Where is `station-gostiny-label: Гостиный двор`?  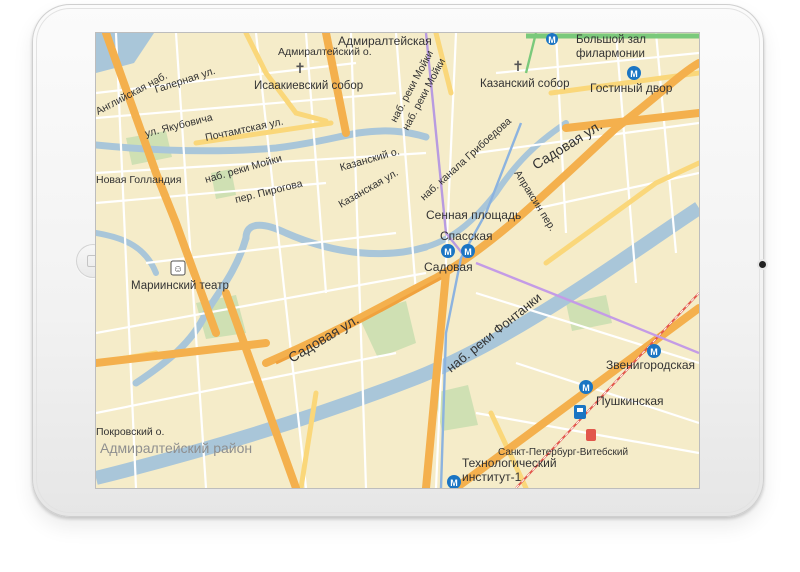 station-gostiny-label: Гостиный двор is located at coordinates (631, 88).